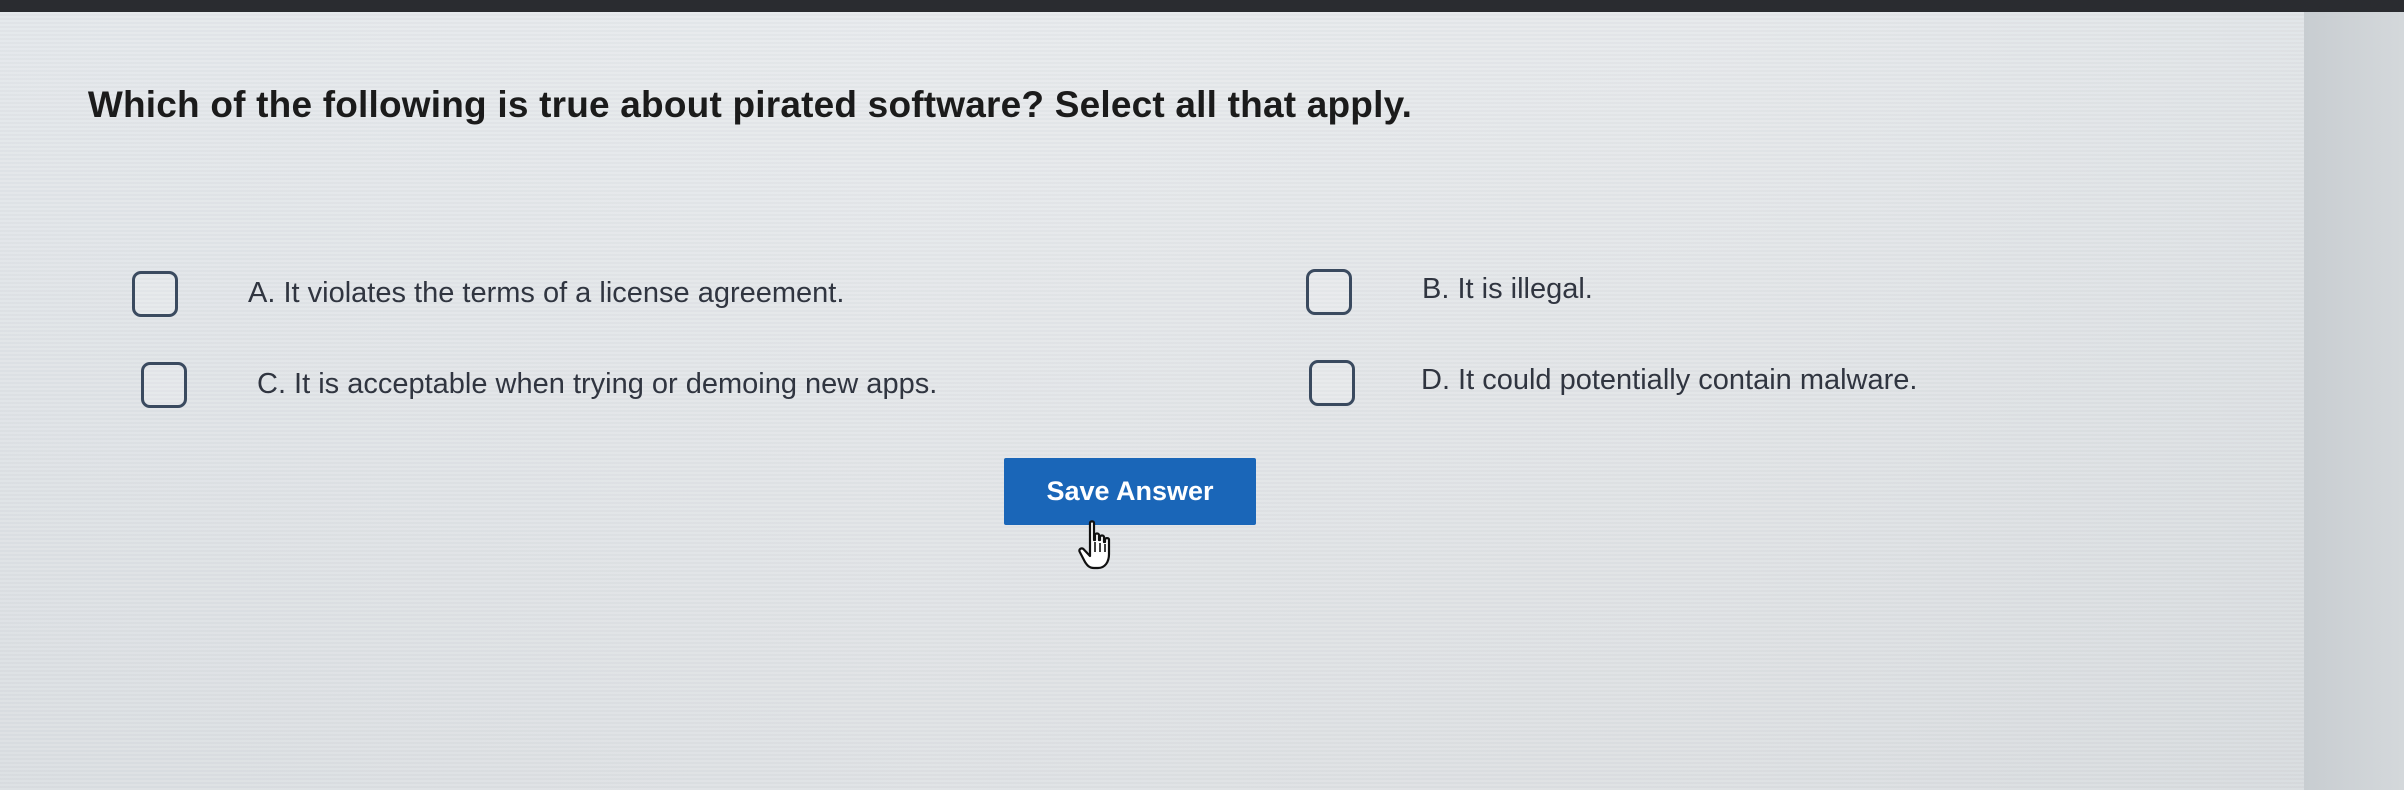 The image size is (2404, 790). Describe the element at coordinates (1669, 380) in the screenshot. I see `option-d-label: D. It could potentially contain malware.` at that location.